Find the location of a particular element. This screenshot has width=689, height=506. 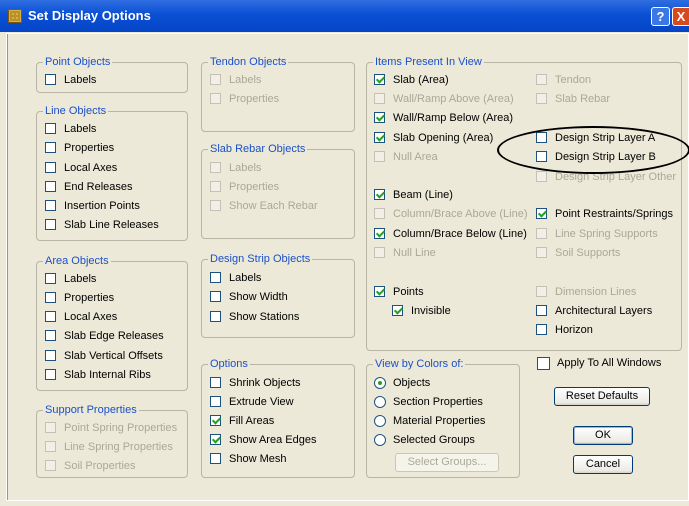

group-title: Line Objects is located at coordinates (76, 111).